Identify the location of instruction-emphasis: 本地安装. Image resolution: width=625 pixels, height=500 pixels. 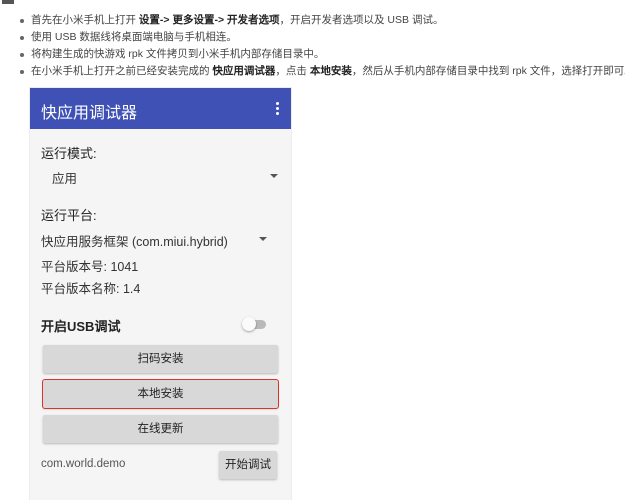
(330, 71).